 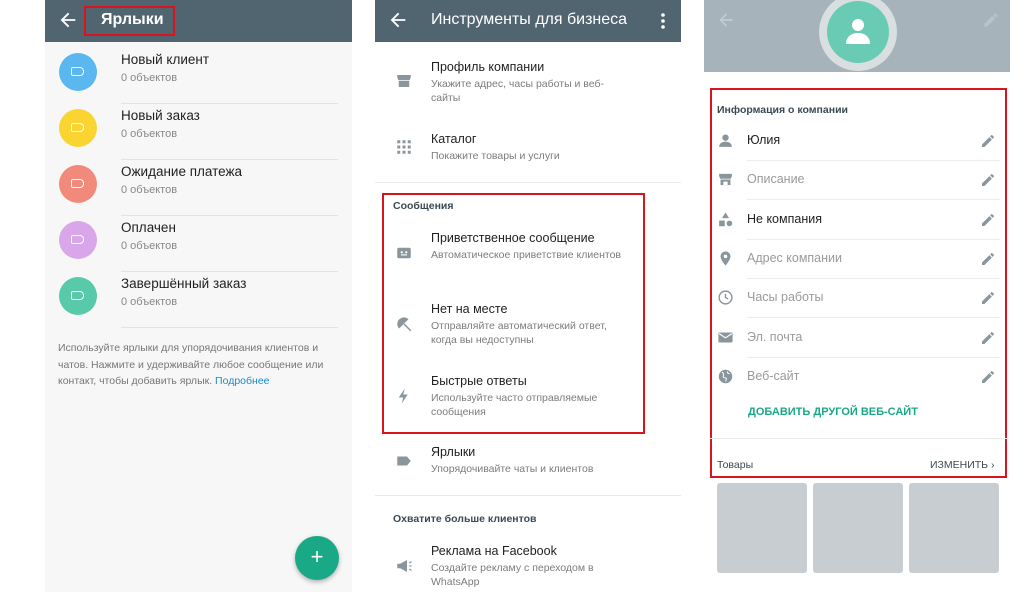 What do you see at coordinates (512, 575) in the screenshot?
I see `facebook-ads-subtitle: Создайте рекламу с переходом в WhatsApp` at bounding box center [512, 575].